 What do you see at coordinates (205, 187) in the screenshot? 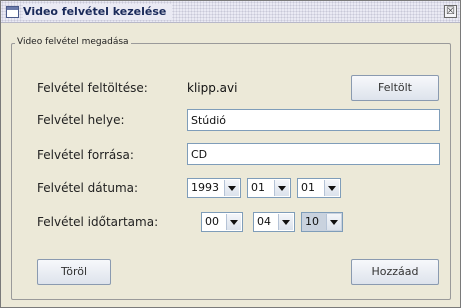
I see `date-year-value: 1993` at bounding box center [205, 187].